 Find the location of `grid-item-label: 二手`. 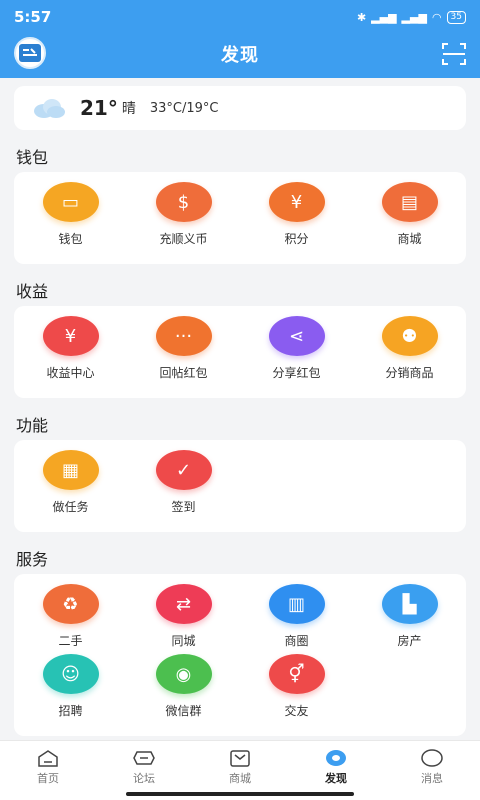

grid-item-label: 二手 is located at coordinates (70, 641).